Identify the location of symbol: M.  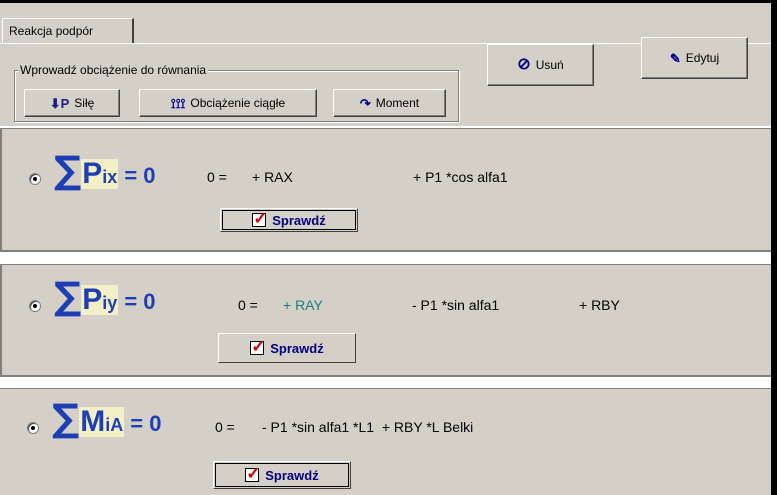
(93, 421).